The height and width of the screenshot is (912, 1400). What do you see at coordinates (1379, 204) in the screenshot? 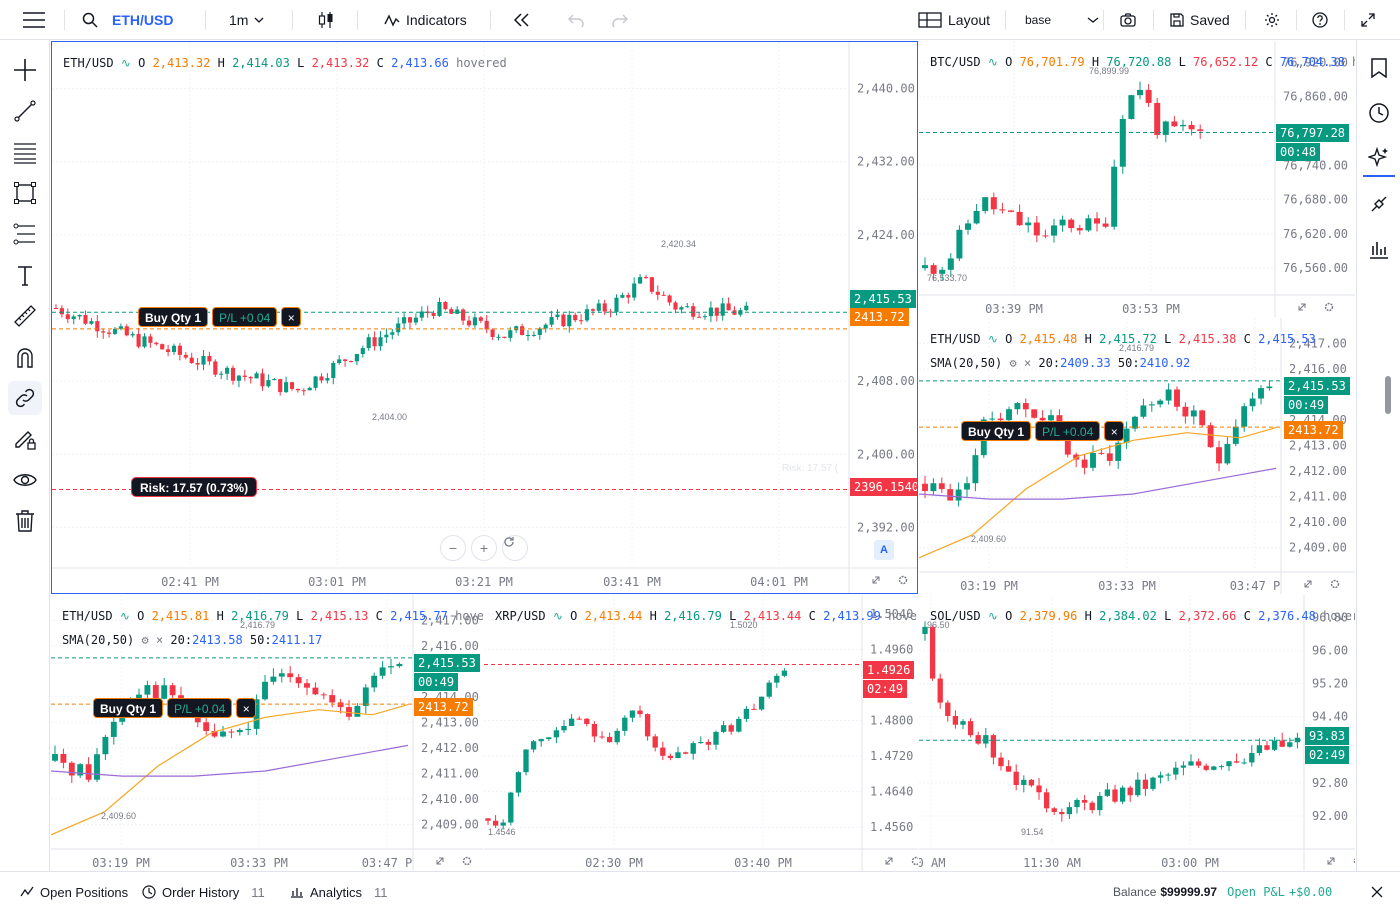
I see `connect-button` at bounding box center [1379, 204].